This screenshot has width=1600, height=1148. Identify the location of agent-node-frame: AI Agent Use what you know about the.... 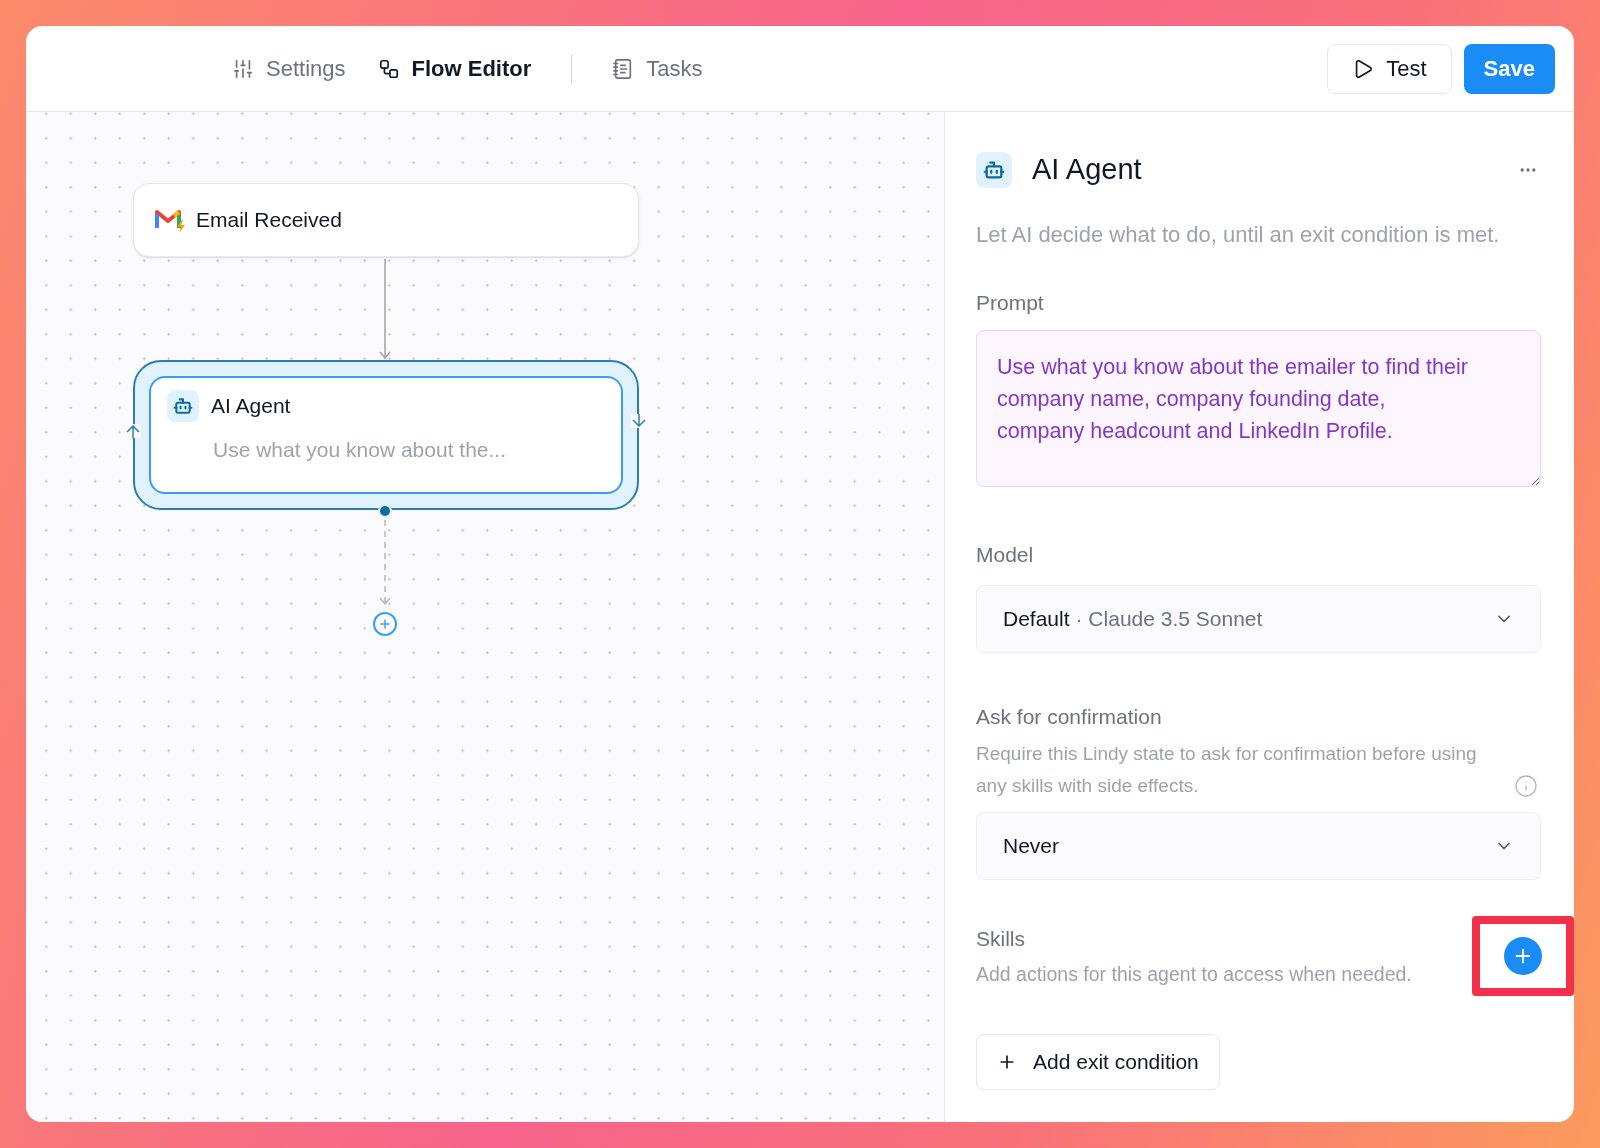
(386, 435).